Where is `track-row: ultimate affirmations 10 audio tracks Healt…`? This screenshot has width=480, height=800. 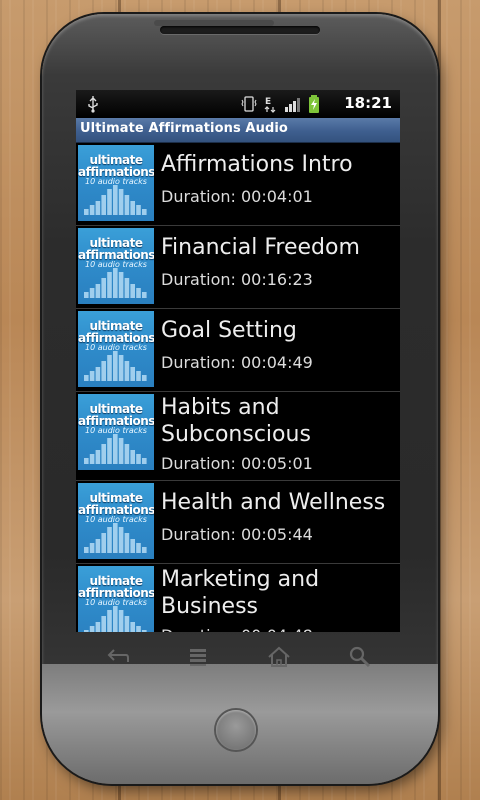 track-row: ultimate affirmations 10 audio tracks Healt… is located at coordinates (238, 522).